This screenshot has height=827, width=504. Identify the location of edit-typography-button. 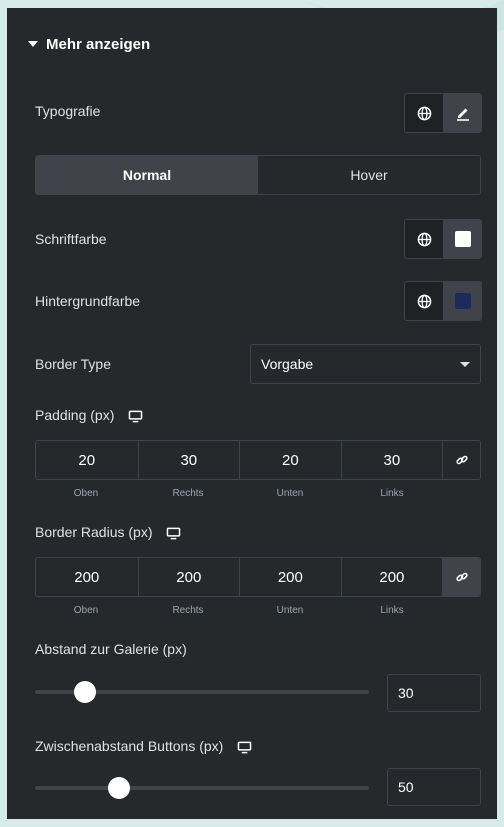
(462, 113).